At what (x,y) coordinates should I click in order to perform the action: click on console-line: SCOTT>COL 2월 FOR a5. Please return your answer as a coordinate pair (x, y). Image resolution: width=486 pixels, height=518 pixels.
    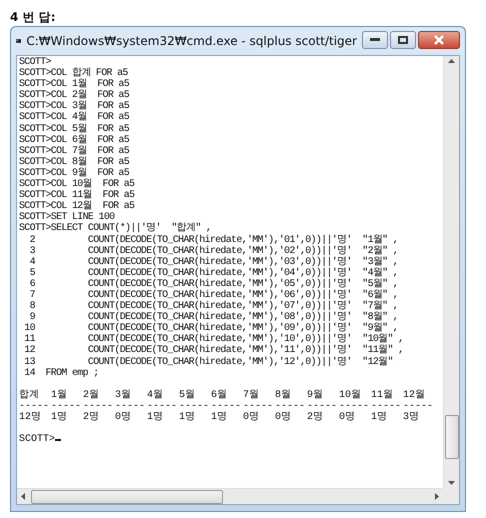
    Looking at the image, I should click on (74, 96).